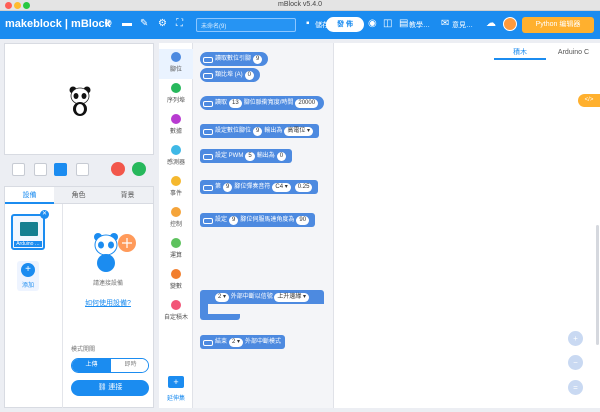  I want to click on save-icon: ▪, so click(308, 23).